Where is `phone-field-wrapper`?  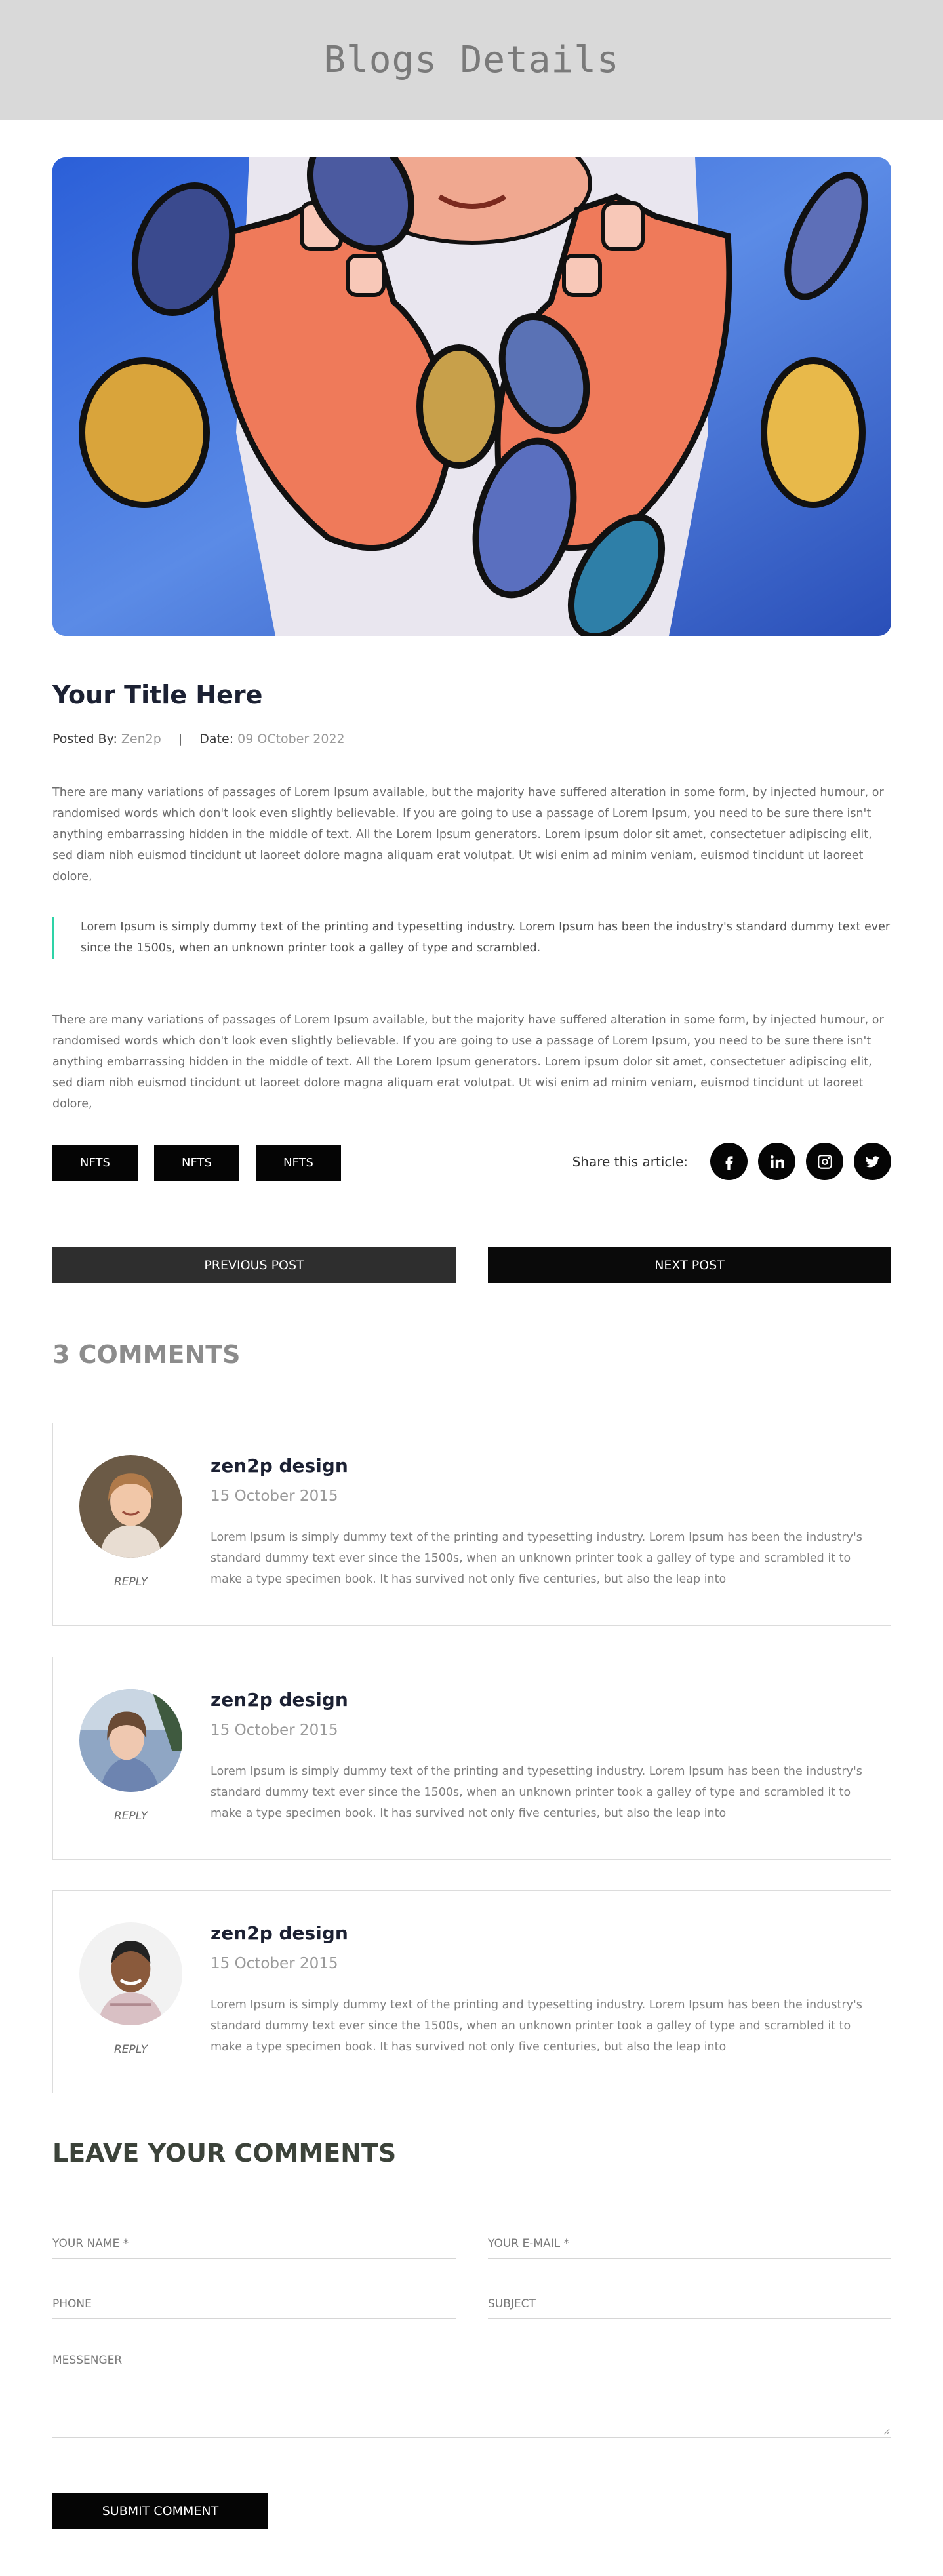 phone-field-wrapper is located at coordinates (254, 2304).